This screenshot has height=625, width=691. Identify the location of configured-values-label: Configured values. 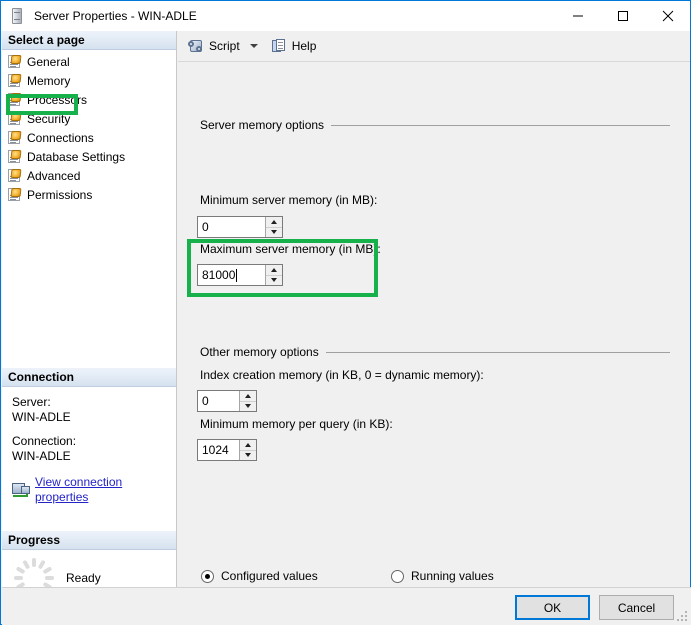
(269, 576).